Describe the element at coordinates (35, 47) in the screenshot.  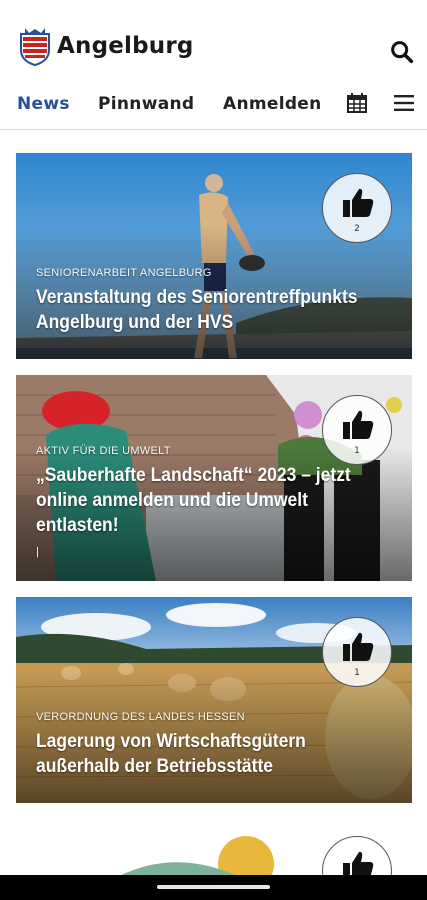
I see `hessen-crest-icon` at that location.